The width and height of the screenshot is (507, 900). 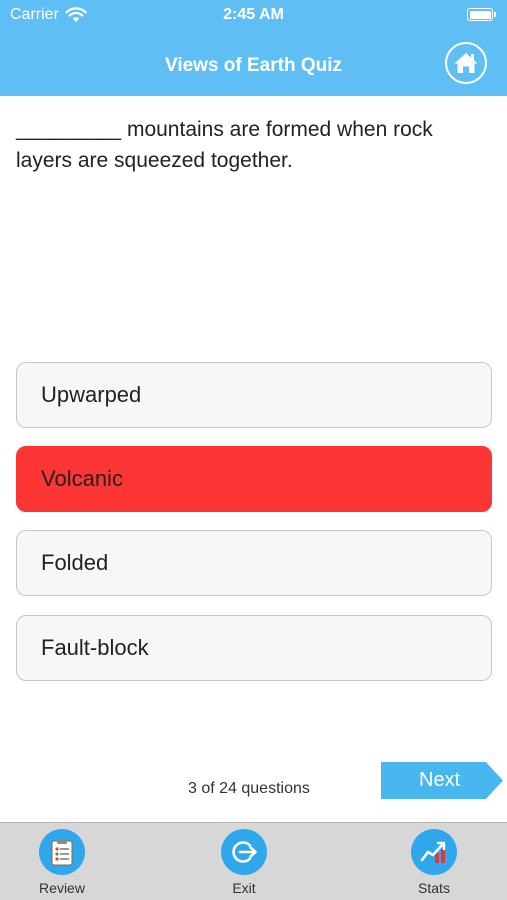 I want to click on tab-review-label: Review, so click(x=62, y=888).